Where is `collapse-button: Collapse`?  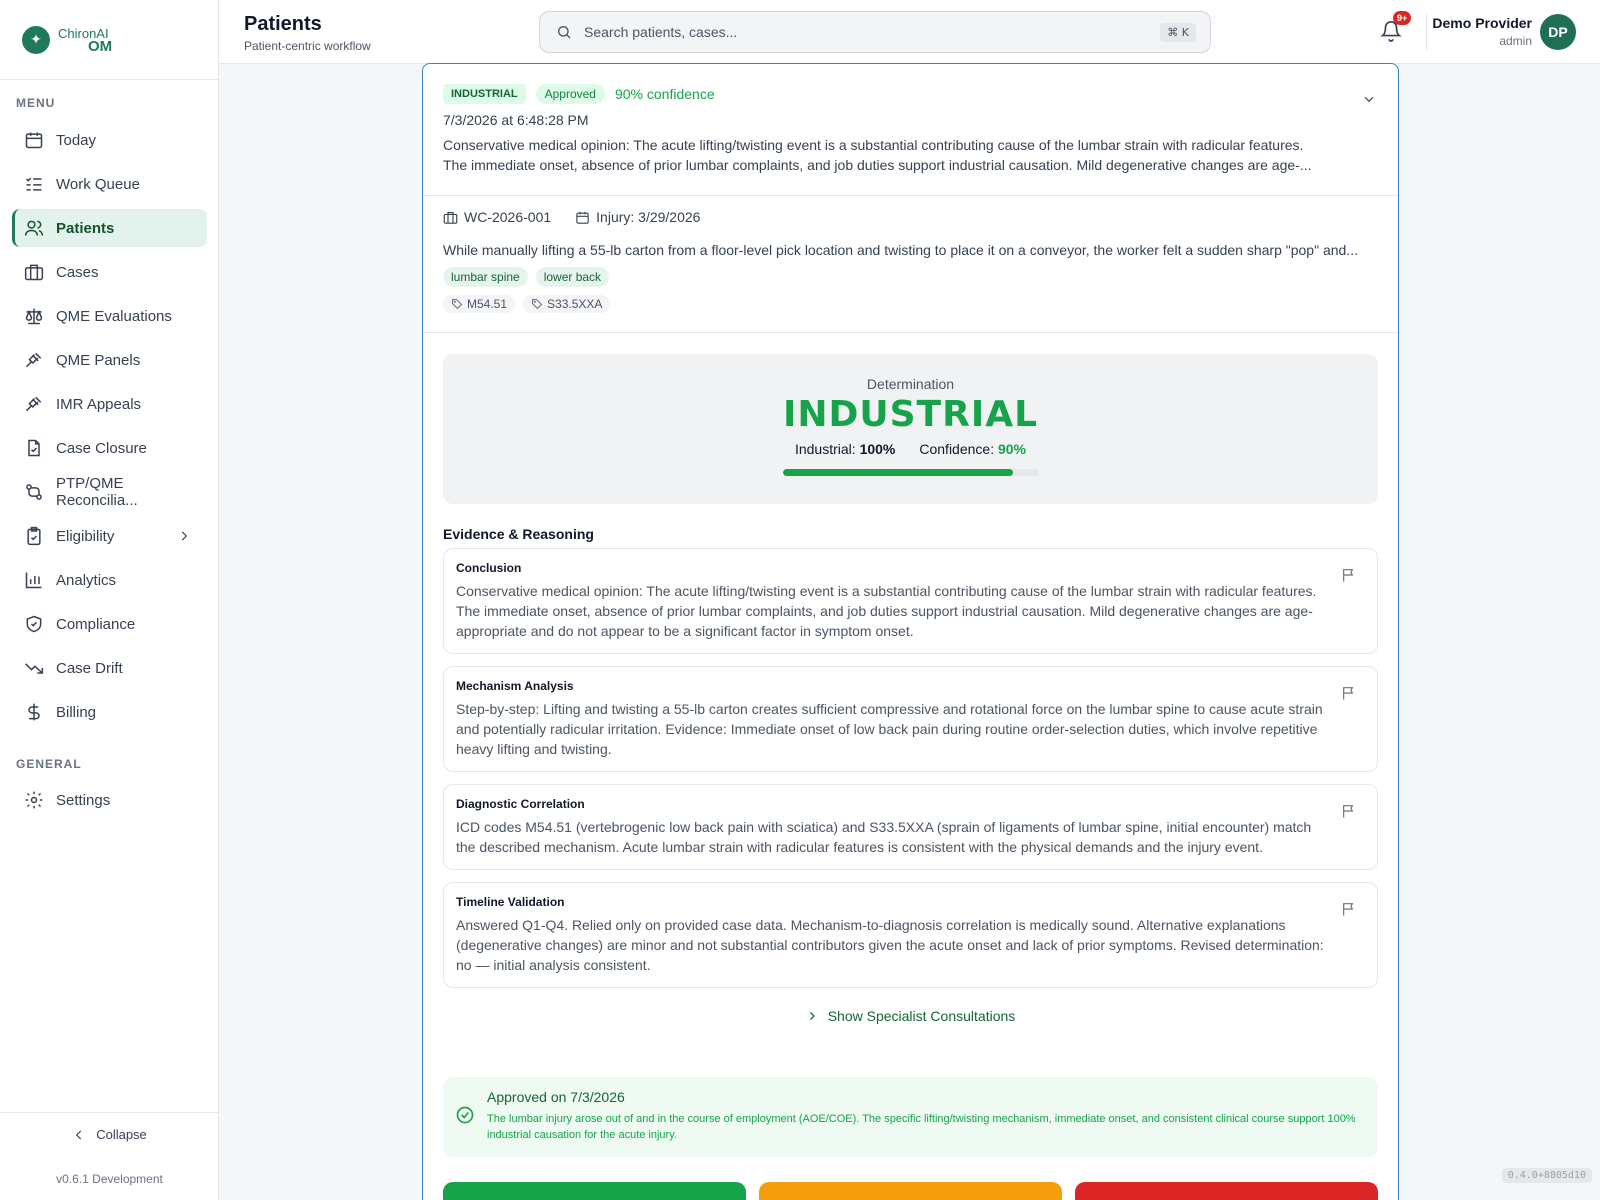
collapse-button: Collapse is located at coordinates (109, 1134).